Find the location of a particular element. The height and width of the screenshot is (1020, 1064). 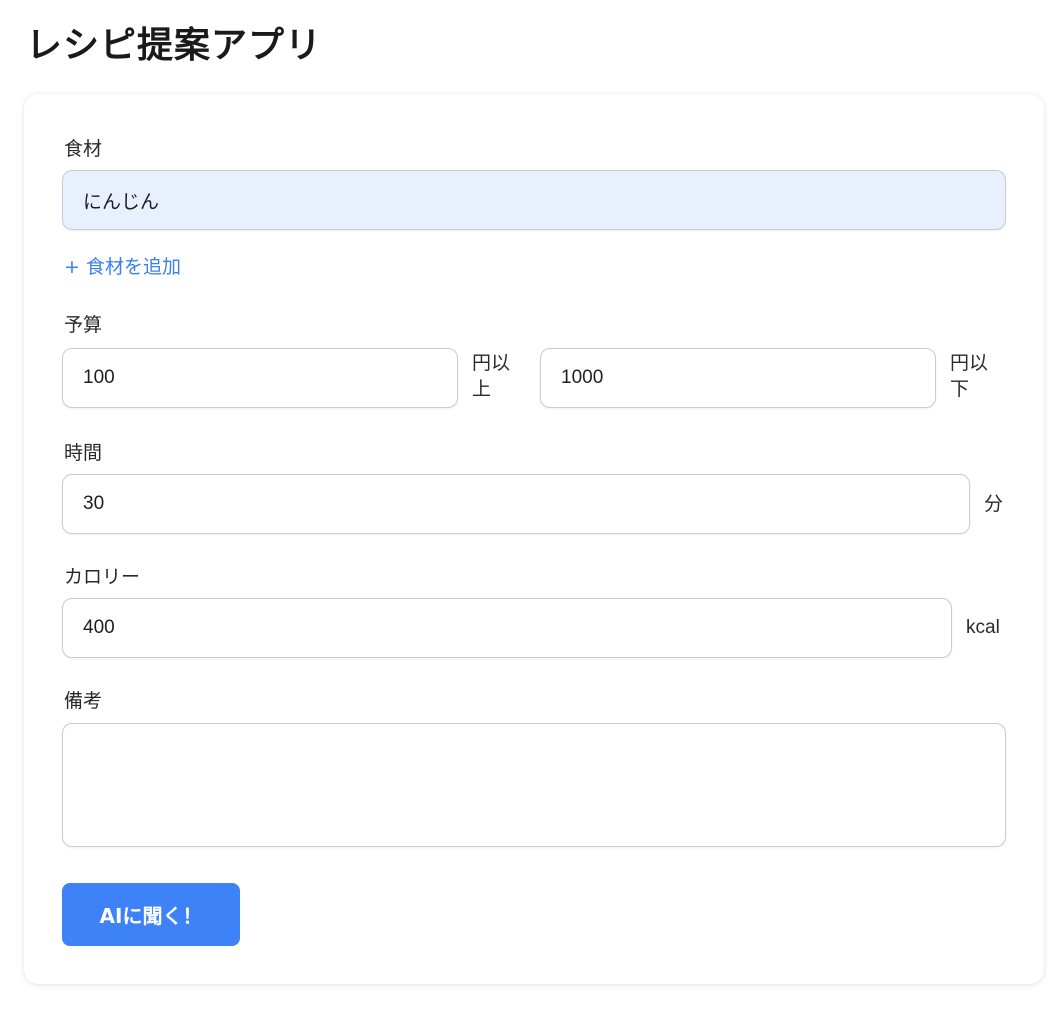

page-title: レシピ提案アプリ is located at coordinates (174, 45).